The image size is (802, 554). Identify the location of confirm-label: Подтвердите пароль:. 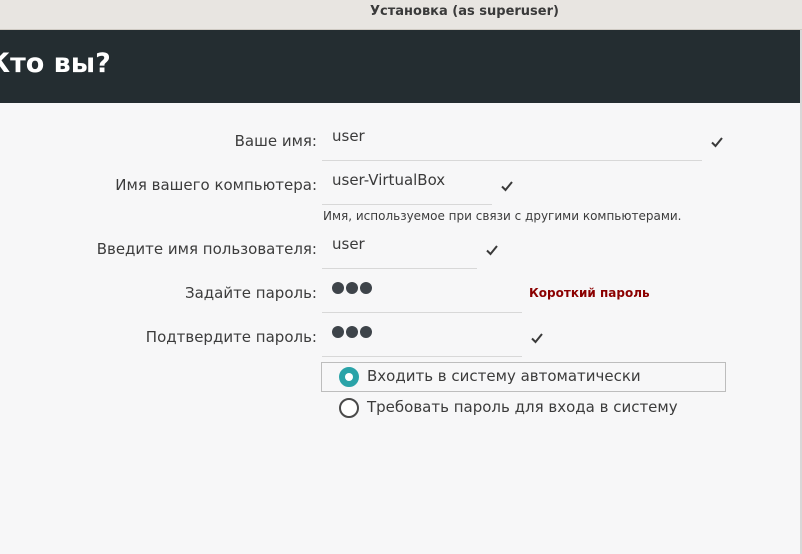
(231, 337).